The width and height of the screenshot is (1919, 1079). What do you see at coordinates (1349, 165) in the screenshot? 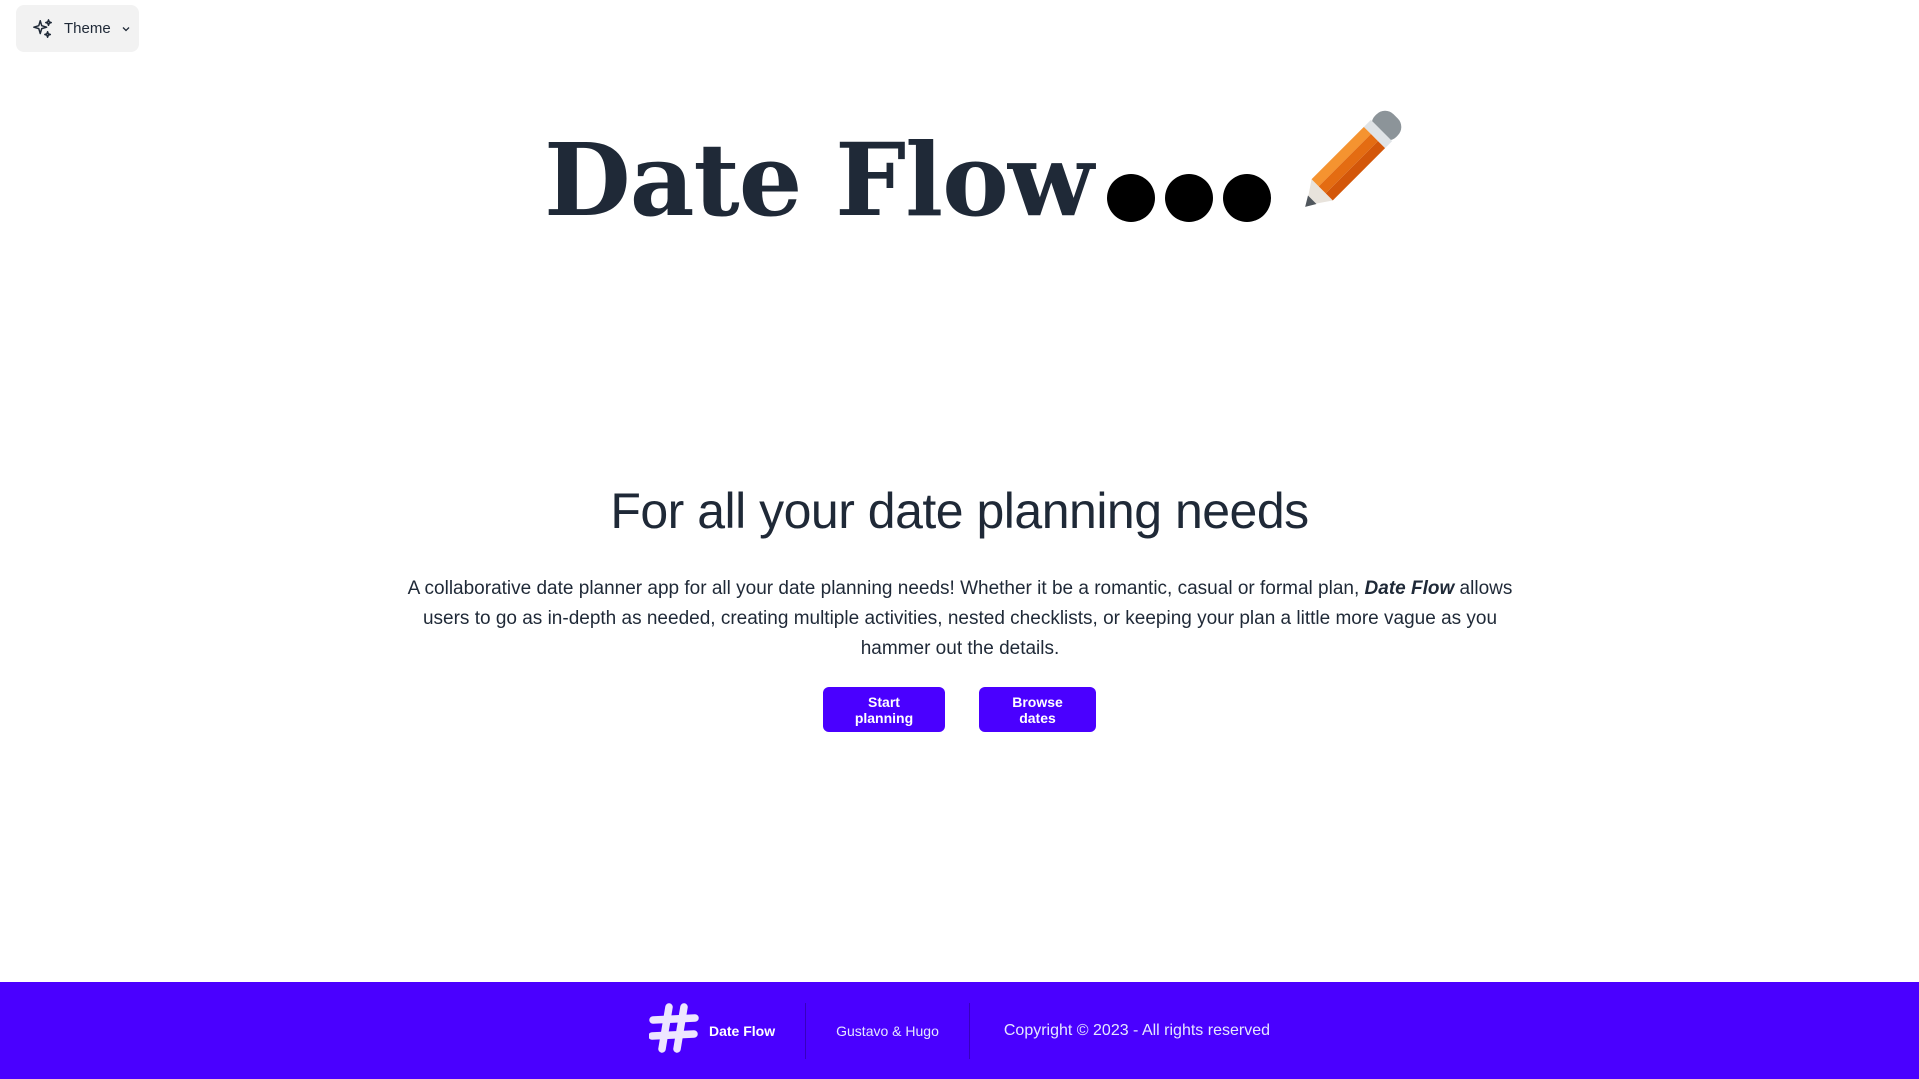
I see `pencil-icon` at bounding box center [1349, 165].